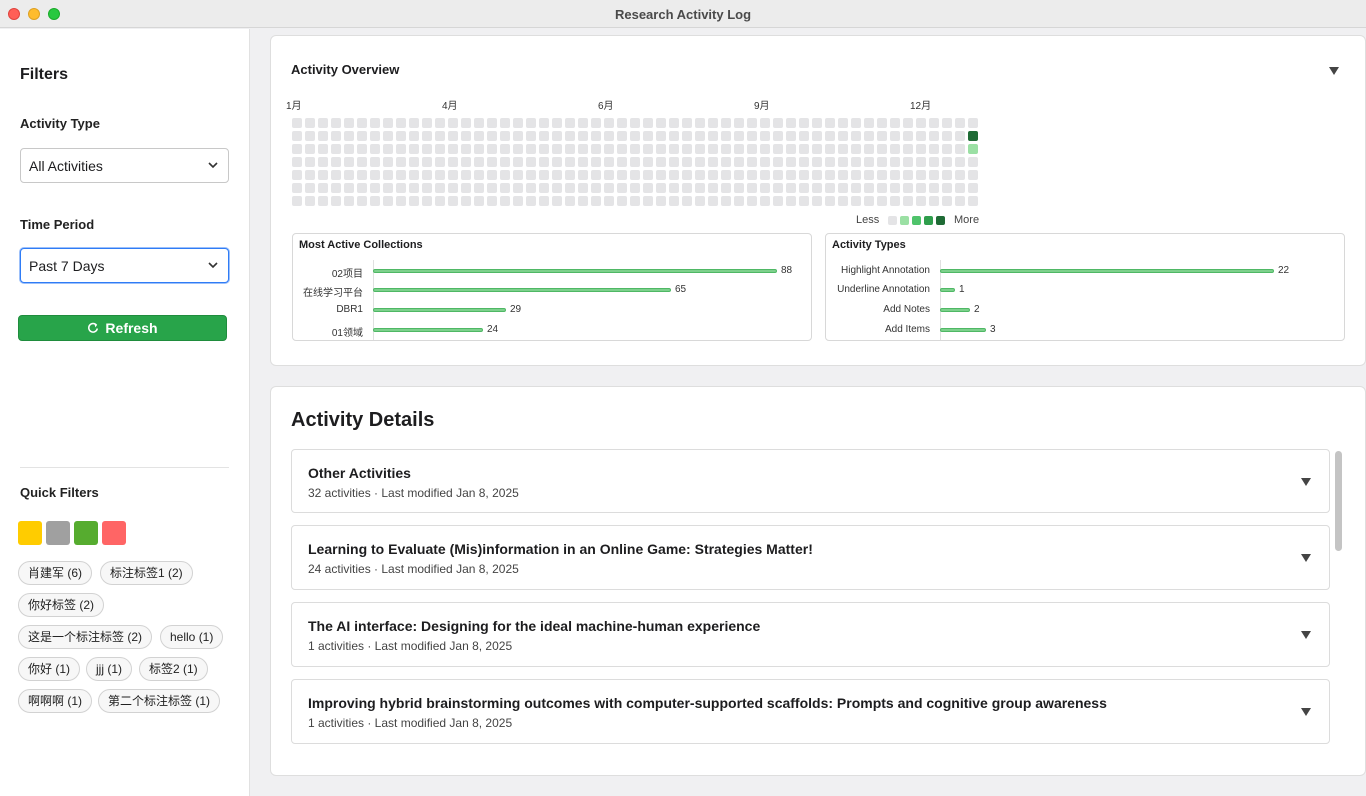 The width and height of the screenshot is (1366, 796). I want to click on activity-type-select: All Activities, so click(124, 165).